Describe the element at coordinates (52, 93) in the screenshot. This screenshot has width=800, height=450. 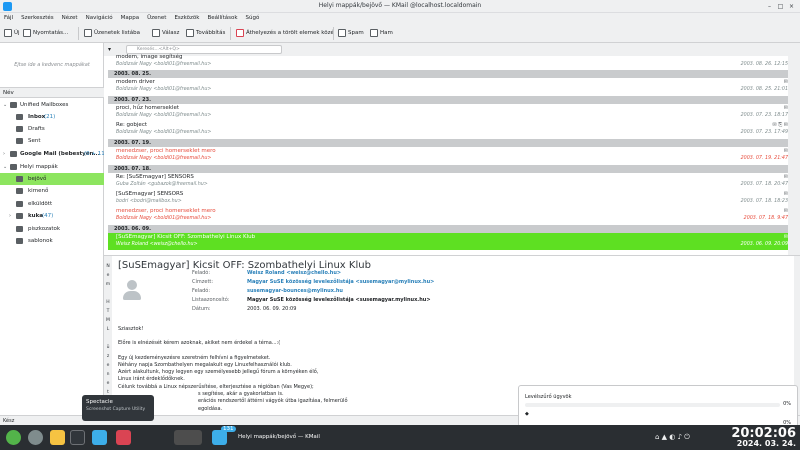
I see `folder-column-header: Név` at that location.